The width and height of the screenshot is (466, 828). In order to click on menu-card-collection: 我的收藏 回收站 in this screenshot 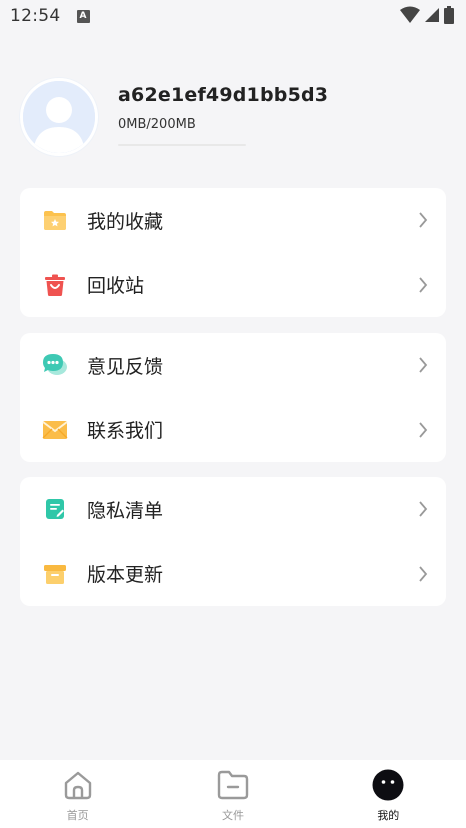, I will do `click(233, 252)`.